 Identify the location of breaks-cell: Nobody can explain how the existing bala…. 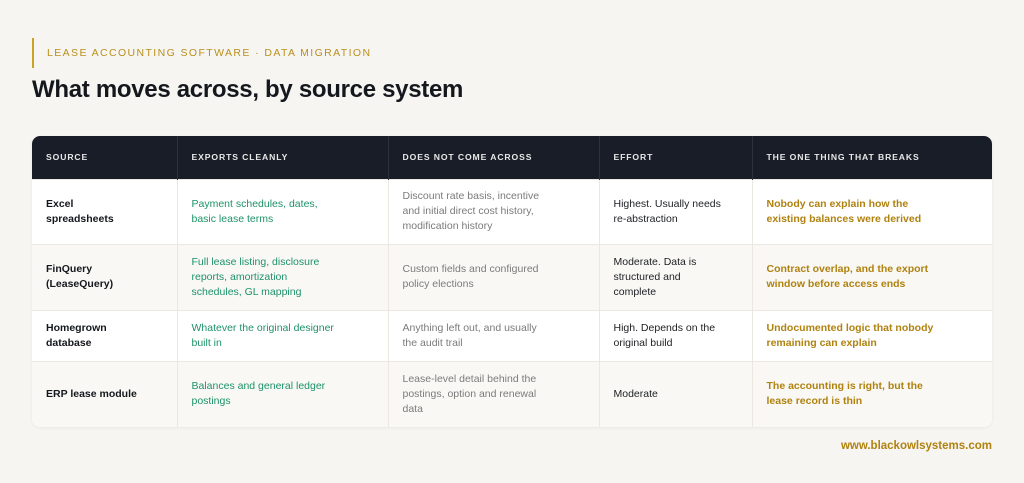
(871, 211).